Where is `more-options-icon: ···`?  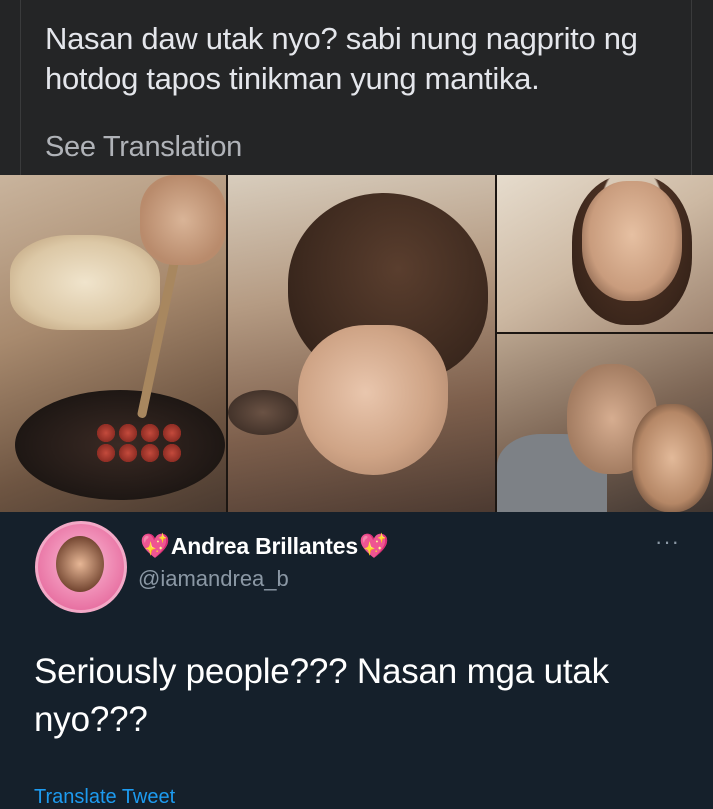
more-options-icon: ··· is located at coordinates (667, 542).